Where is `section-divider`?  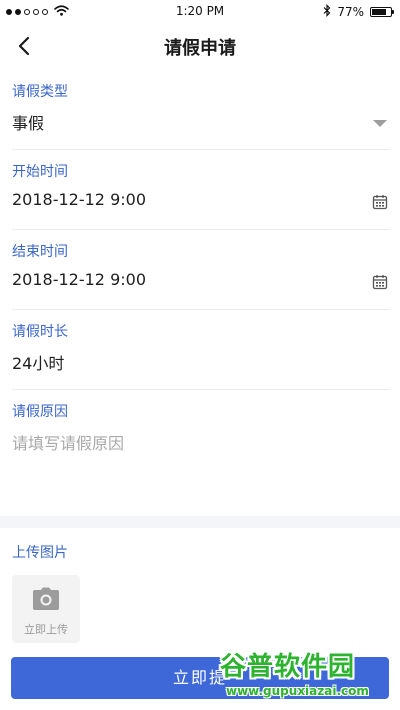
section-divider is located at coordinates (200, 522).